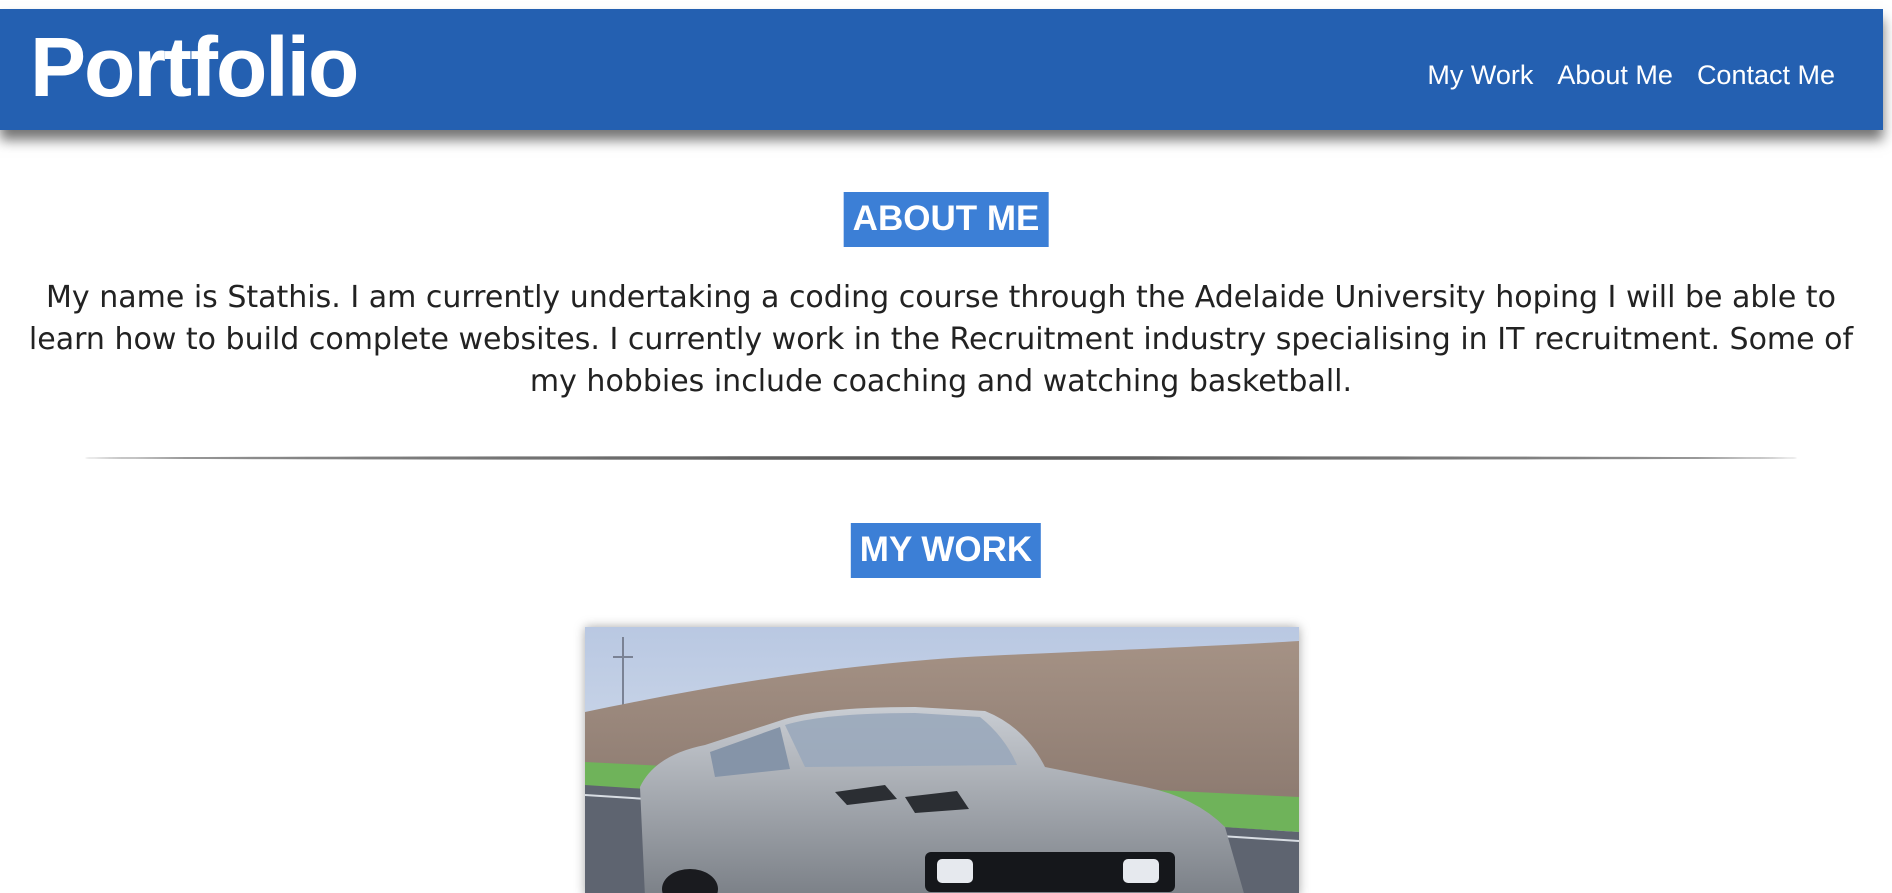 The height and width of the screenshot is (893, 1892). I want to click on about-section-title: ABOUT ME, so click(946, 219).